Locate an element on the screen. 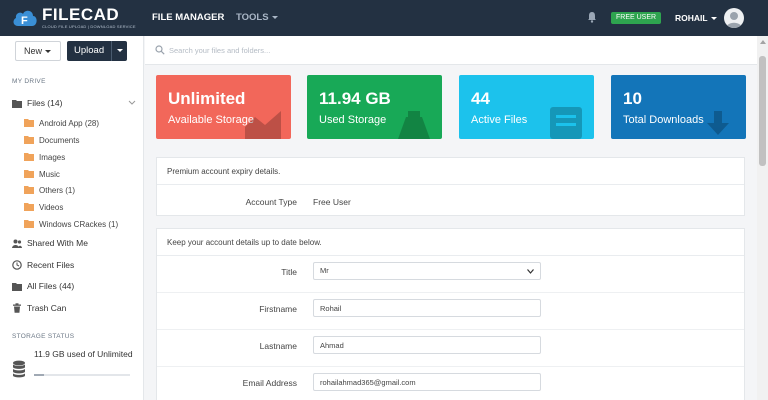  storage-progress-fill is located at coordinates (39, 375).